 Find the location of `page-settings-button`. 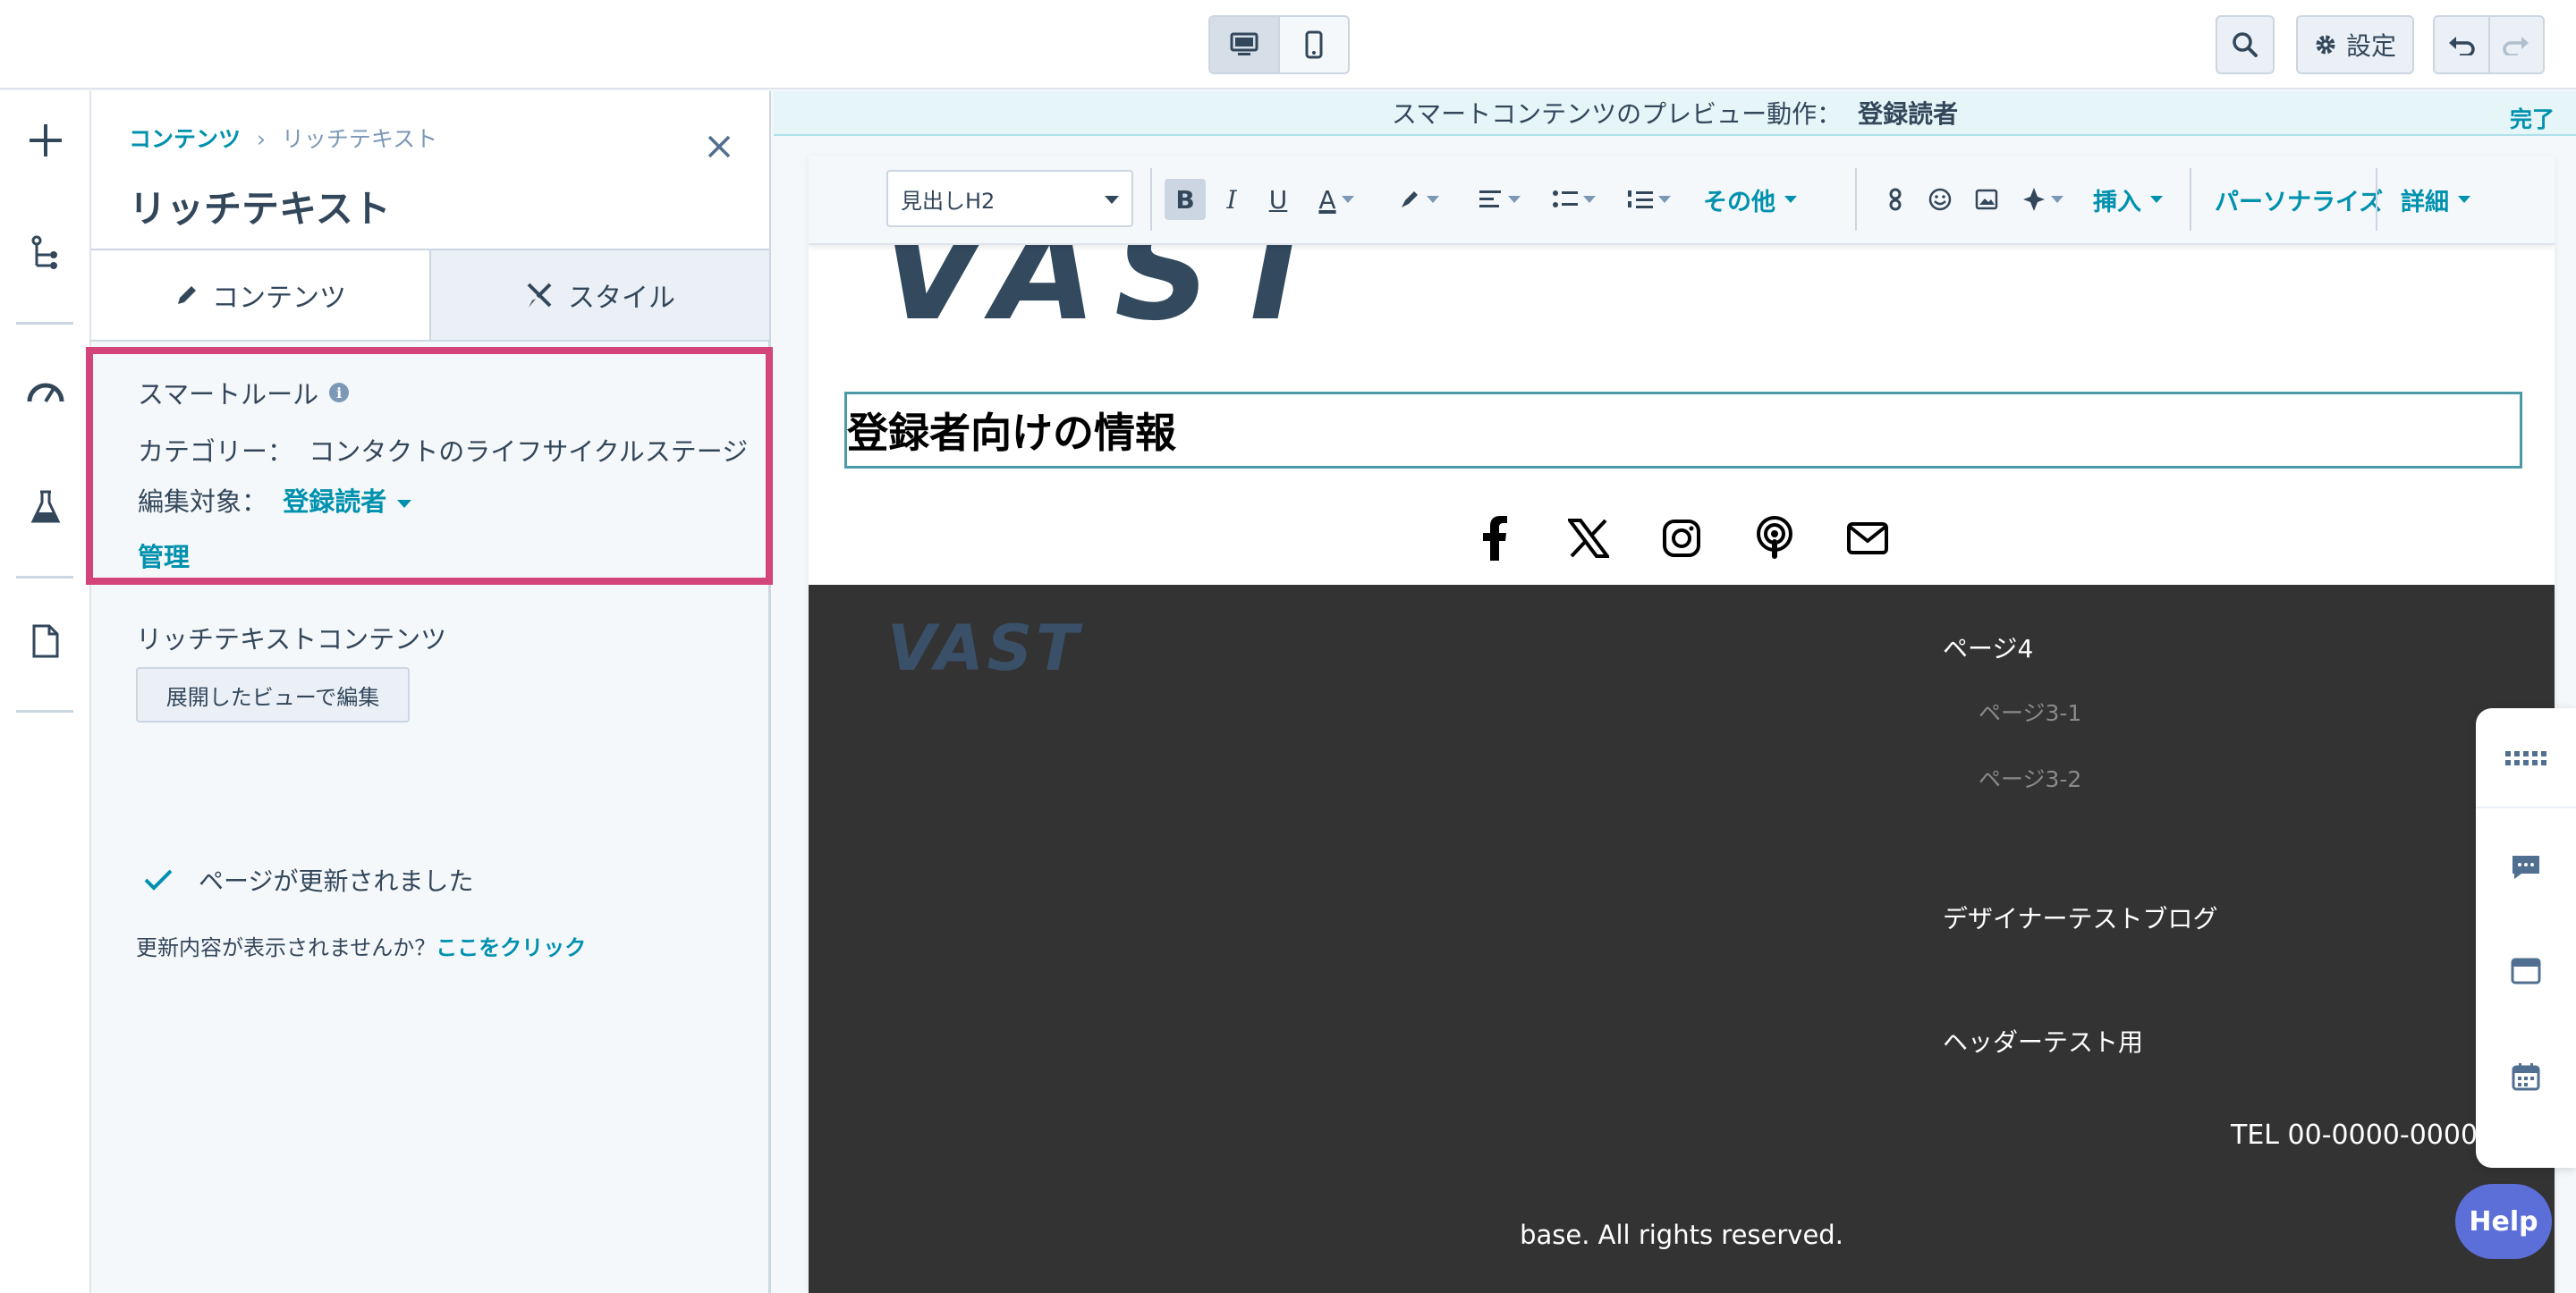

page-settings-button is located at coordinates (45, 641).